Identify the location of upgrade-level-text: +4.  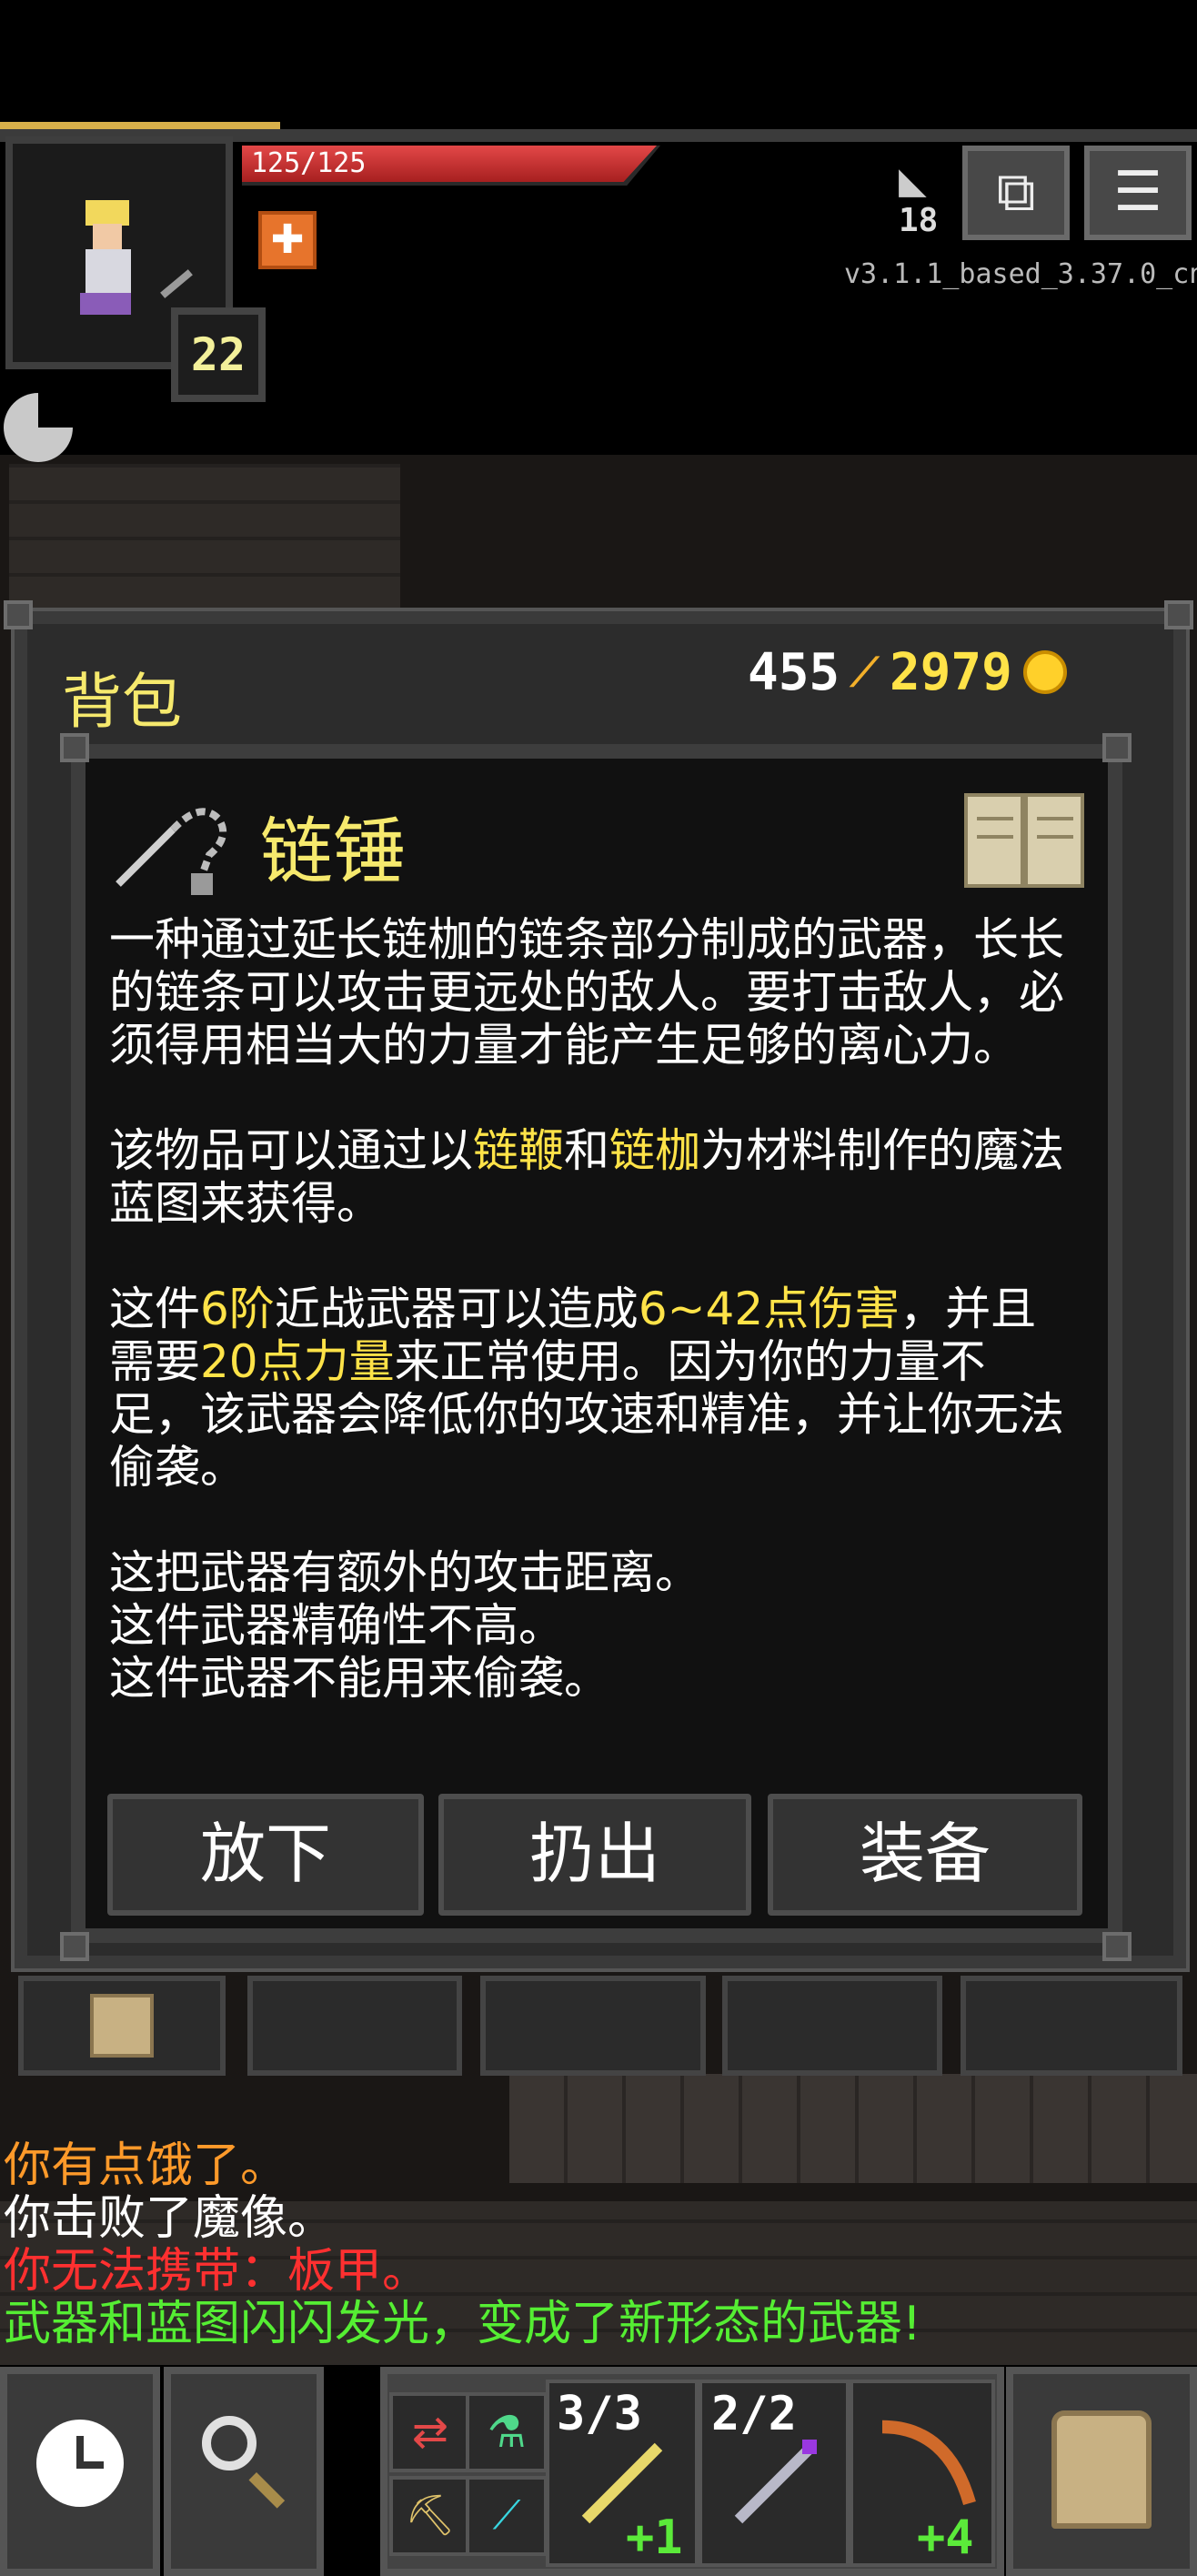
(945, 2538).